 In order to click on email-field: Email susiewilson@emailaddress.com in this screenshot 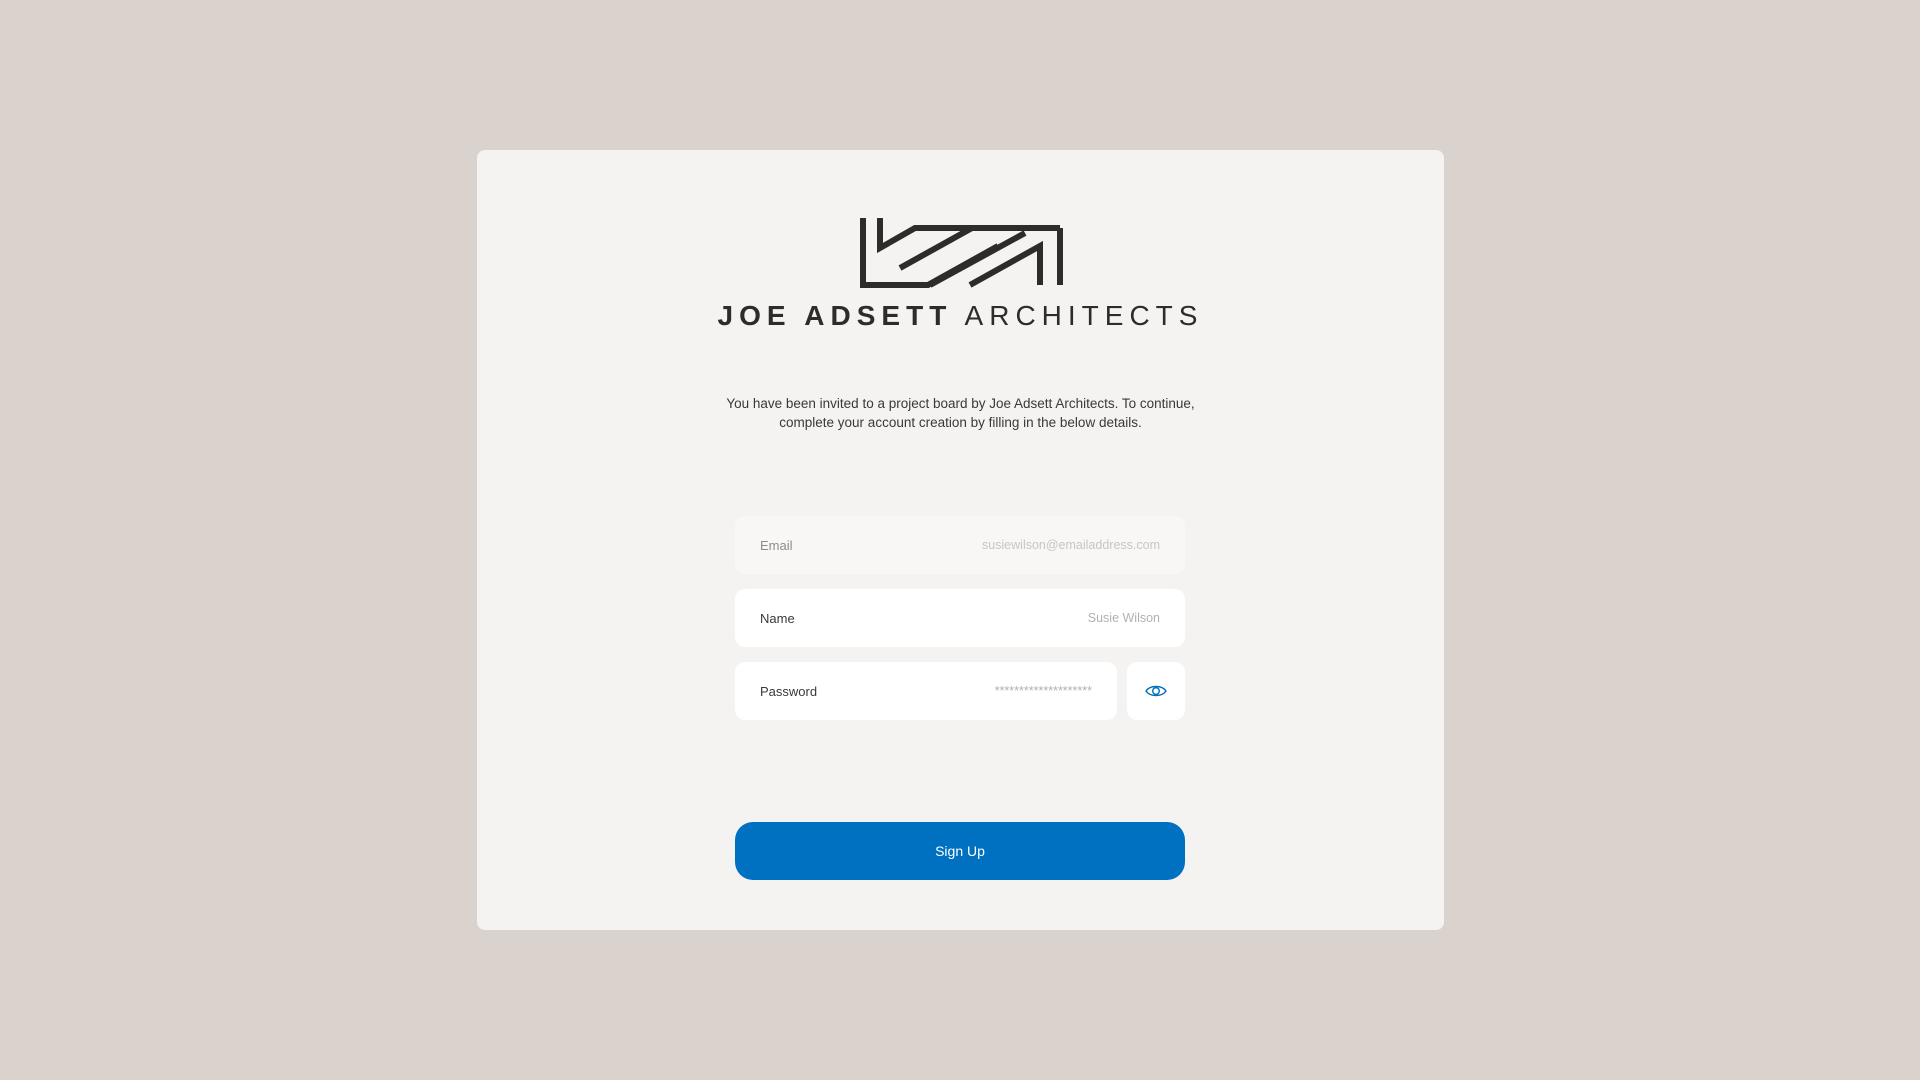, I will do `click(960, 545)`.